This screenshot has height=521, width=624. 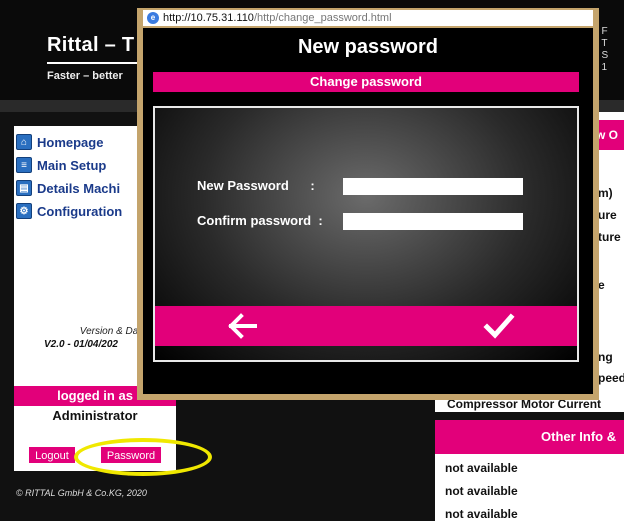 What do you see at coordinates (610, 262) in the screenshot?
I see `right-panel: w O m) ure ture e ng peed` at bounding box center [610, 262].